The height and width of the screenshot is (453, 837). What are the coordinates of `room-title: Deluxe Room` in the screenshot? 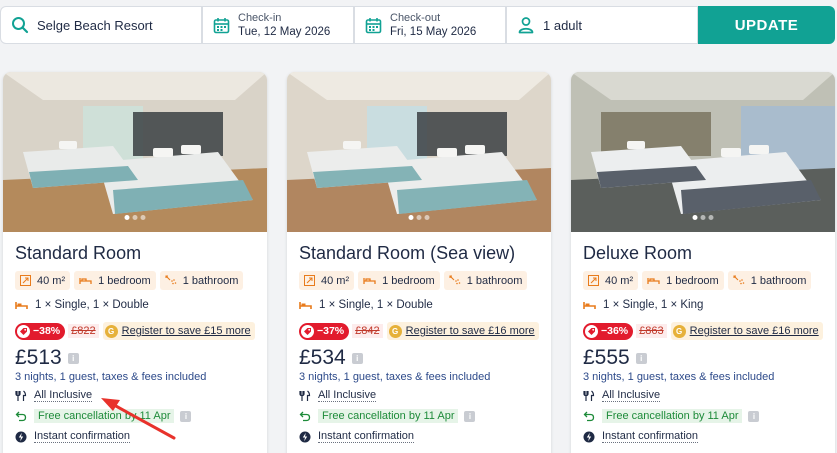 It's located at (637, 253).